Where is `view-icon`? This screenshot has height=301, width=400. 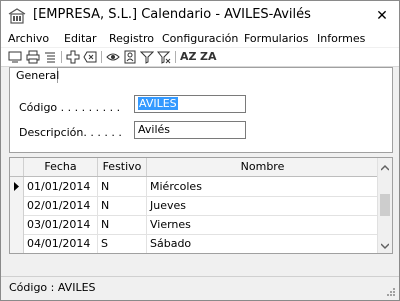
view-icon is located at coordinates (113, 57).